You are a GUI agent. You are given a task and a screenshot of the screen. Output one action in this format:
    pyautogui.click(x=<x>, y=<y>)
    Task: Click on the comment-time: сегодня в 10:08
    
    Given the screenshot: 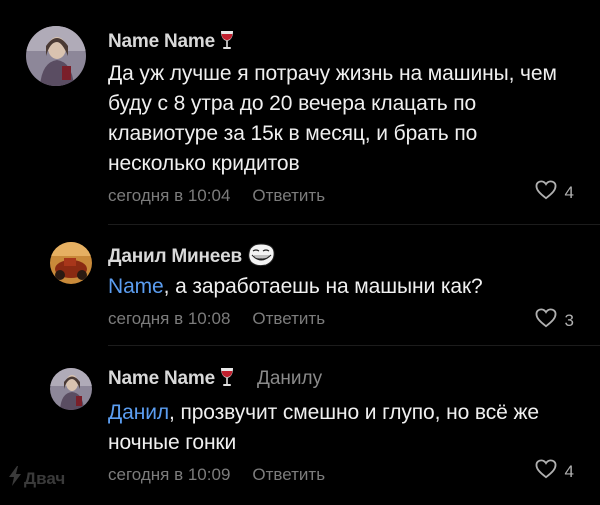 What is the action you would take?
    pyautogui.click(x=169, y=318)
    